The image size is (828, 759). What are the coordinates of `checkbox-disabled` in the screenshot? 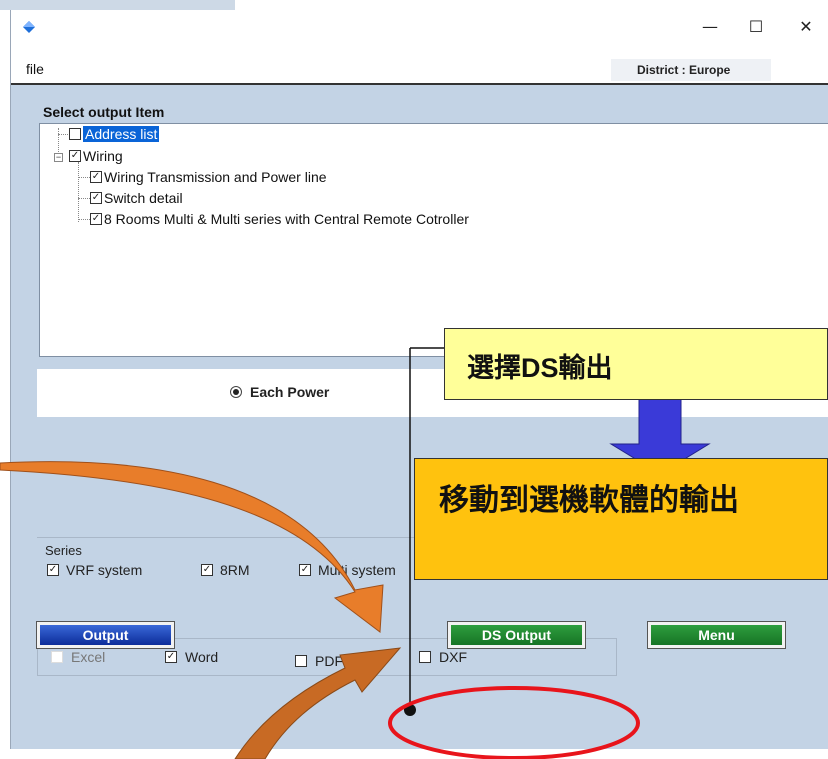 It's located at (57, 657).